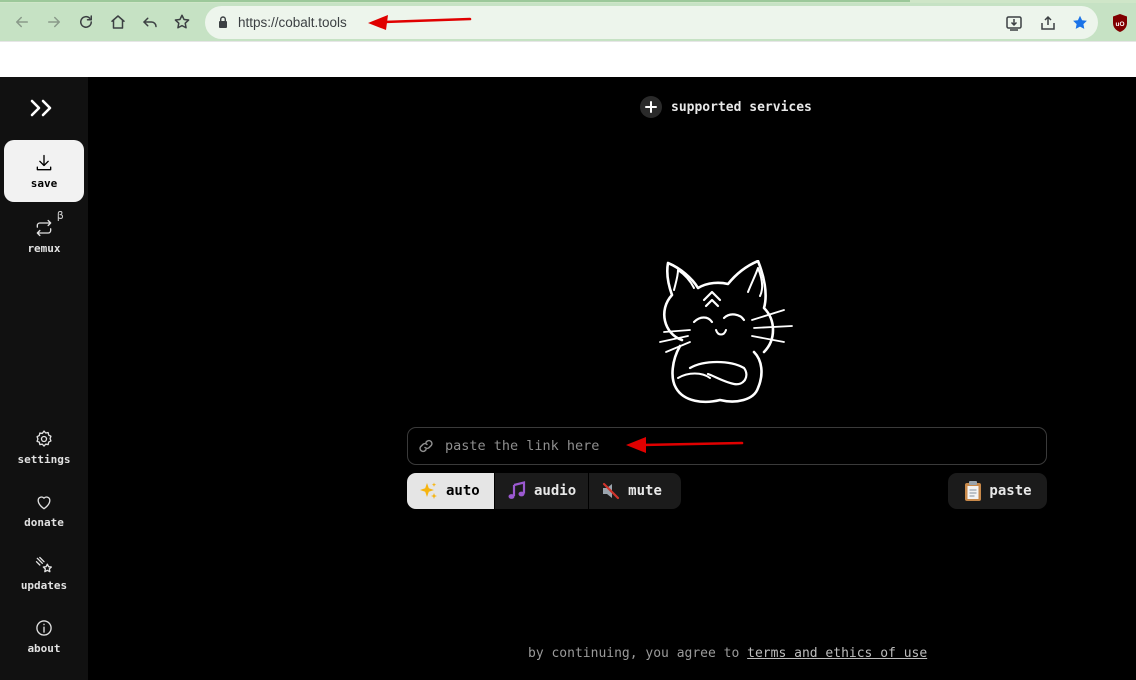 The image size is (1136, 680). I want to click on sidebar-item-label: updates, so click(44, 585).